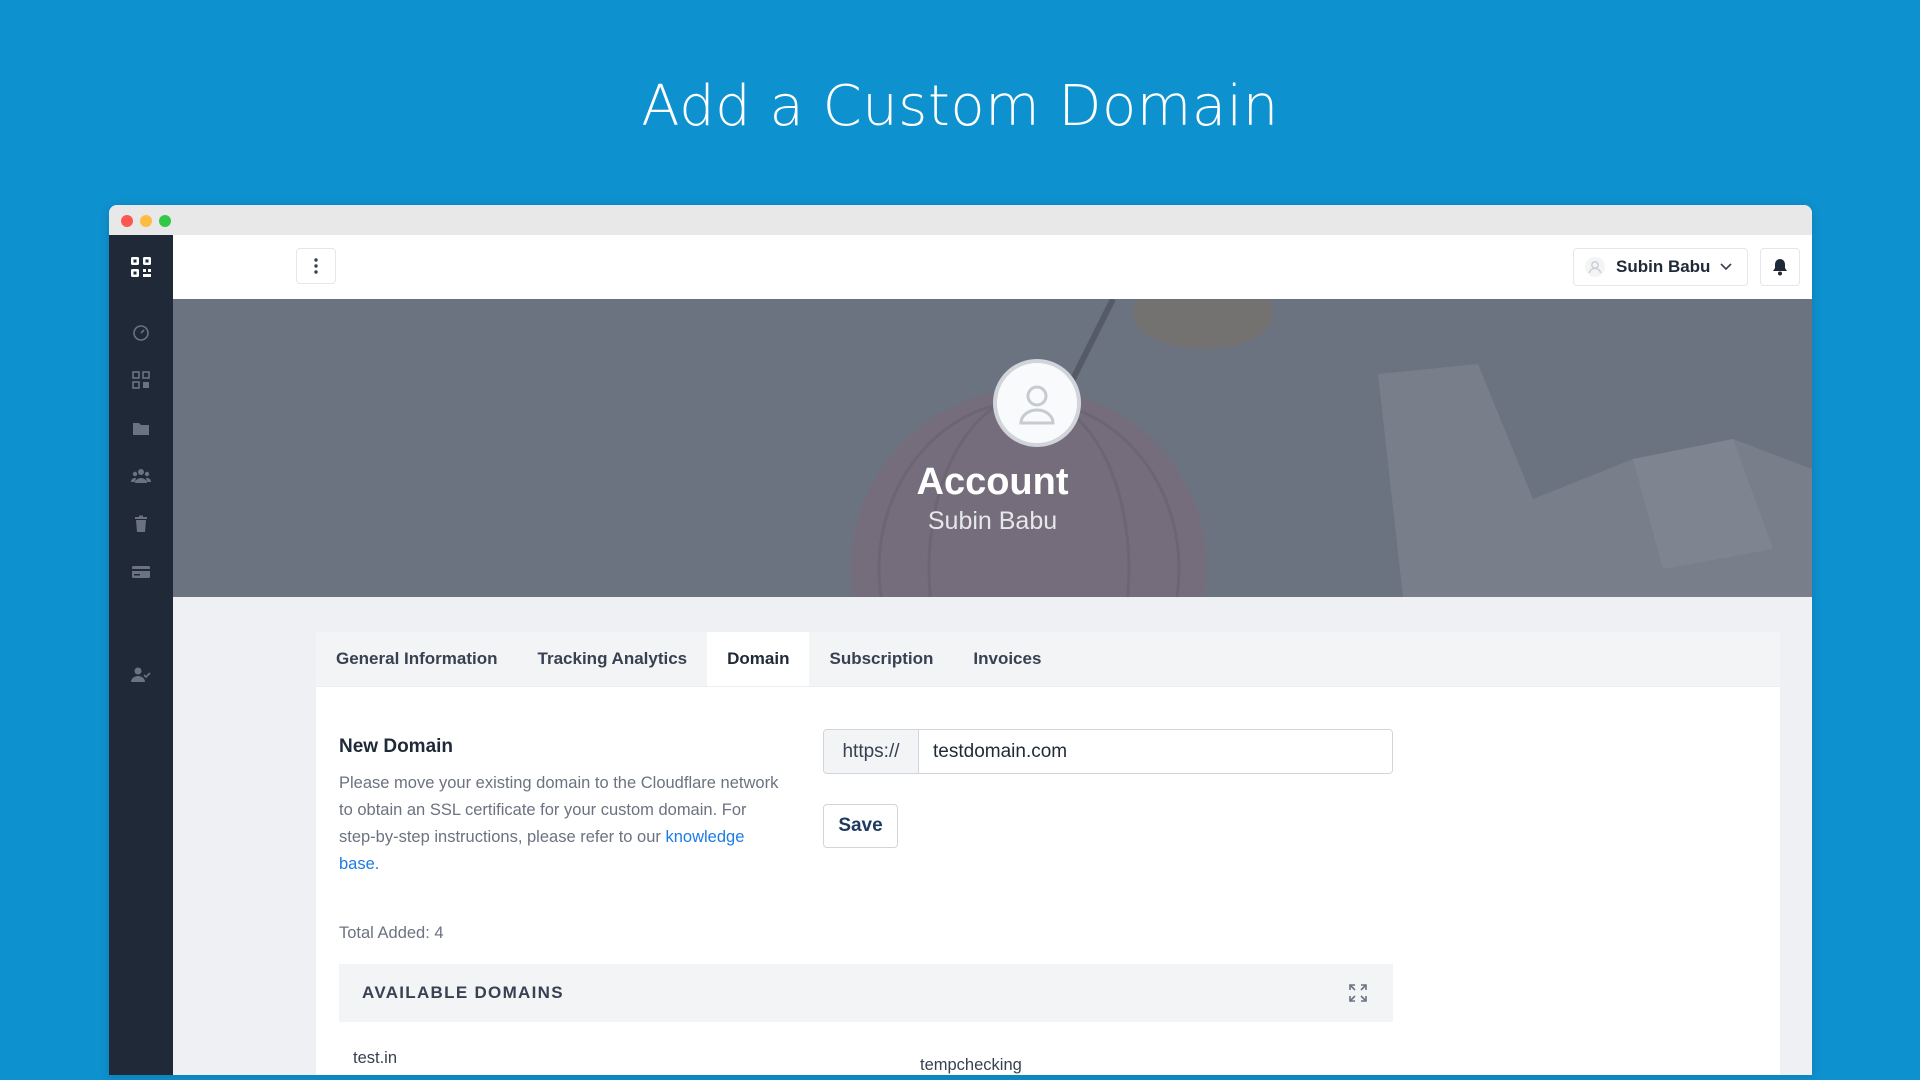 This screenshot has width=1920, height=1080. I want to click on sidebar-item-billing, so click(141, 572).